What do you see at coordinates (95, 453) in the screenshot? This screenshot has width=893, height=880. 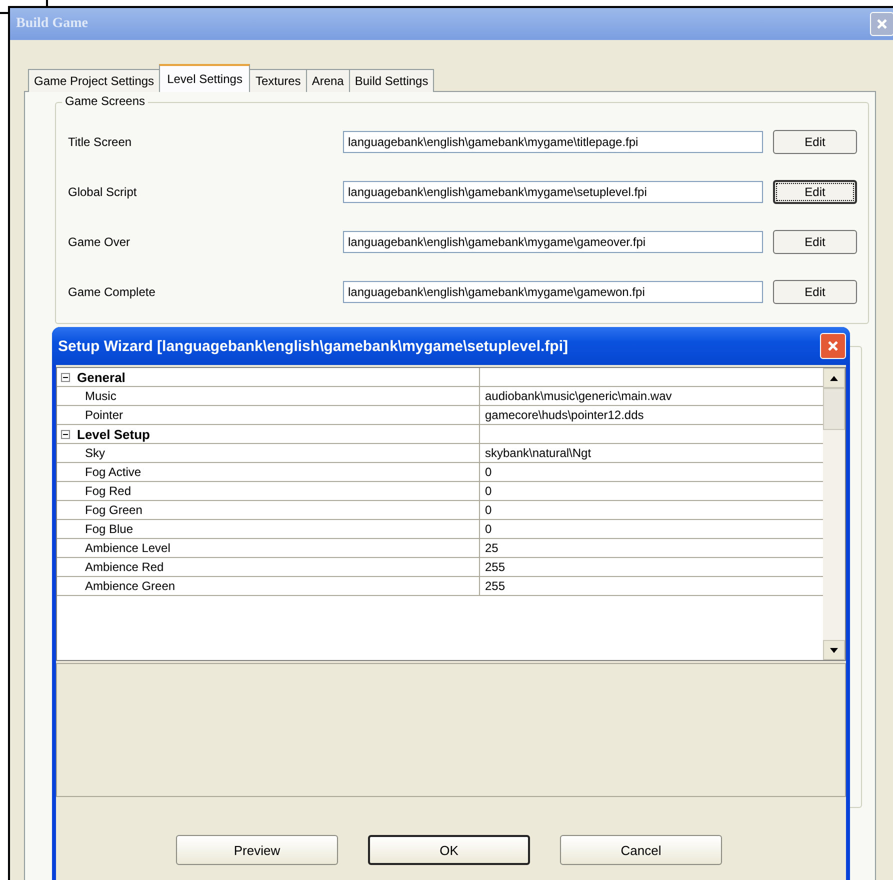 I see `property-name: Sky` at bounding box center [95, 453].